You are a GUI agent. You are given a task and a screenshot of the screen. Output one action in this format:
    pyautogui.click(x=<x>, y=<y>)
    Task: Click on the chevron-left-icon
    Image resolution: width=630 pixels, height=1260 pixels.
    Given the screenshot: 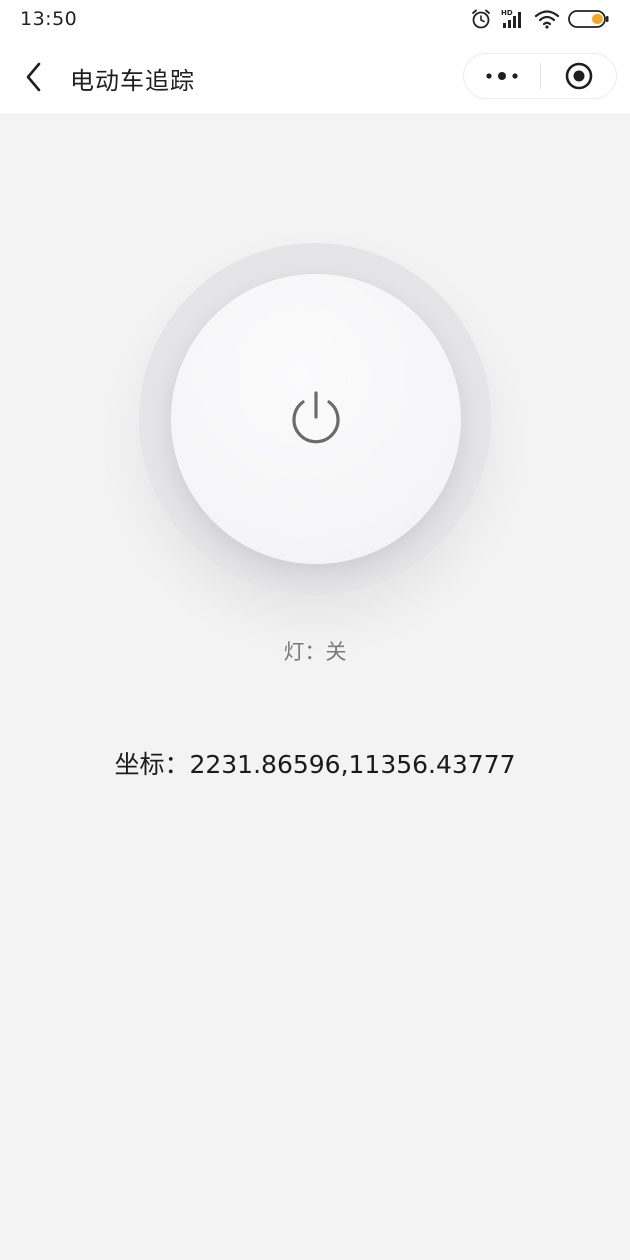 What is the action you would take?
    pyautogui.click(x=33, y=77)
    